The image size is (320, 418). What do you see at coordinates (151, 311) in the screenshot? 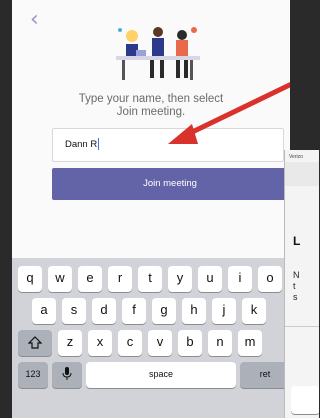
I see `keyboard-row-2: asdfghjk` at bounding box center [151, 311].